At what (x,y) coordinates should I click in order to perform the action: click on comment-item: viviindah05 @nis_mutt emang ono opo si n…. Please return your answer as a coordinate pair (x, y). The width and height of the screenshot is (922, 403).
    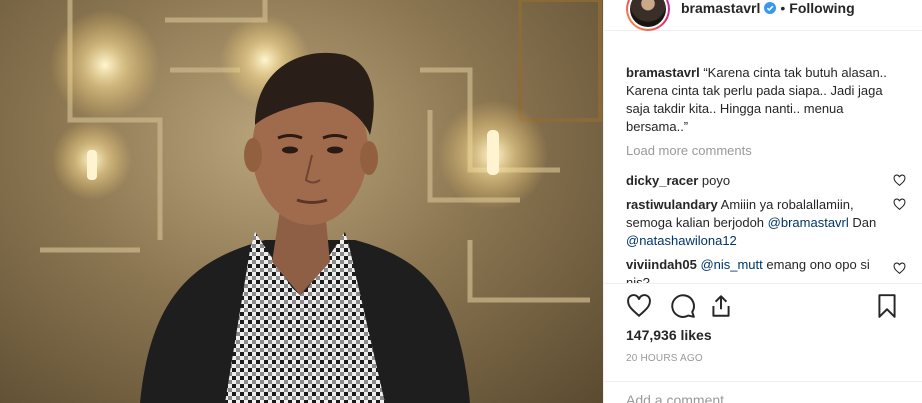
    Looking at the image, I should click on (766, 270).